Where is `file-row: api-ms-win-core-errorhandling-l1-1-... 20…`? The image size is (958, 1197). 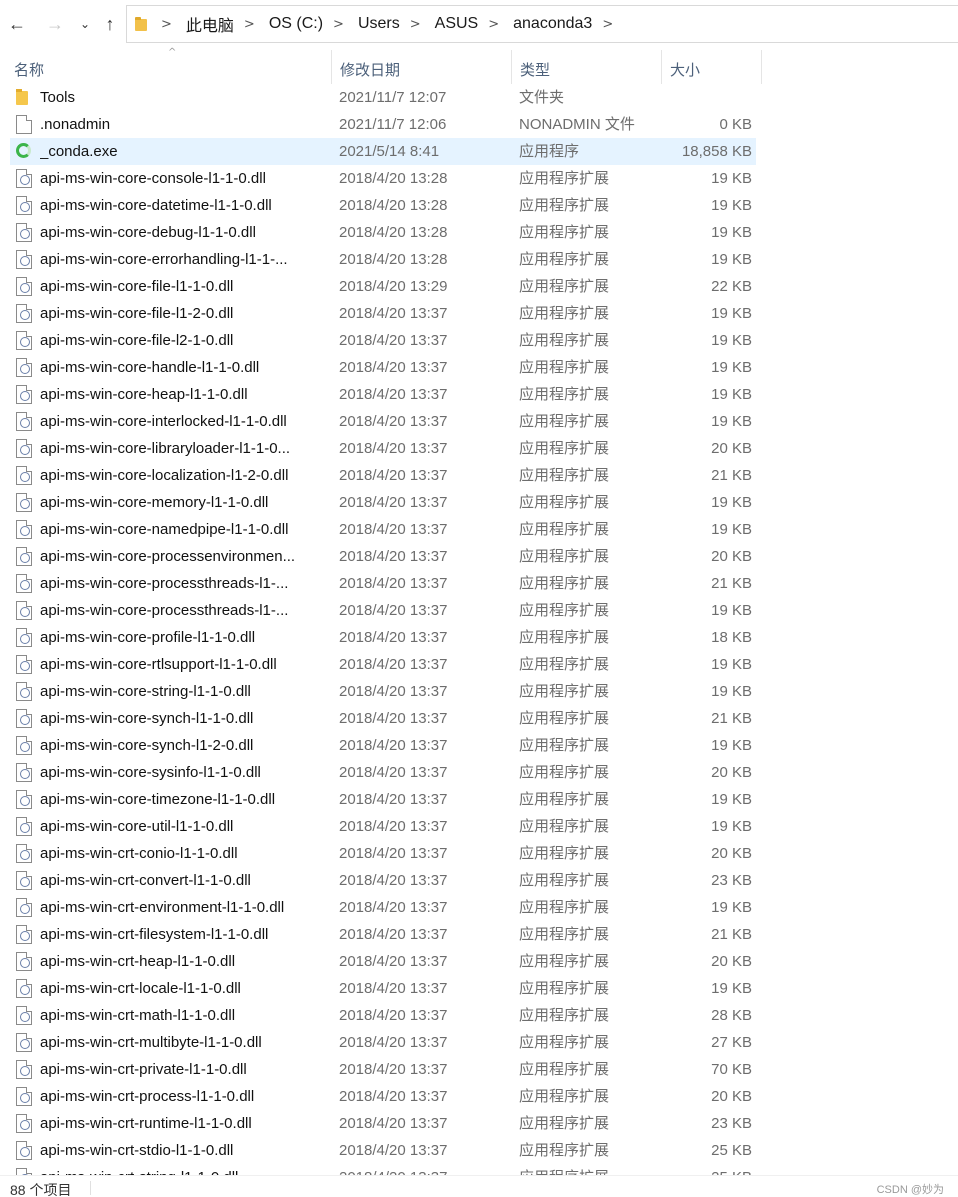 file-row: api-ms-win-core-errorhandling-l1-1-... 20… is located at coordinates (383, 259).